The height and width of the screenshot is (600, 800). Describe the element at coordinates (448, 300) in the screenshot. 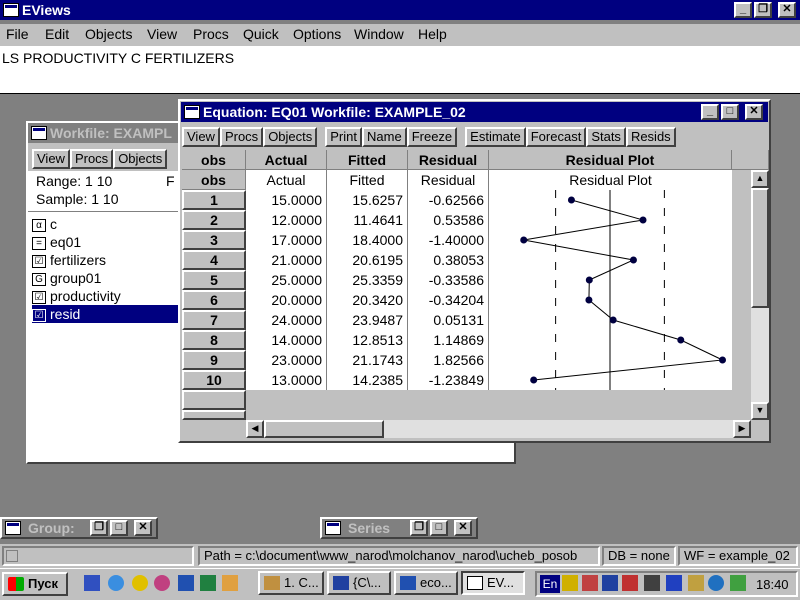

I see `table-cell-residual: -0.34204` at that location.